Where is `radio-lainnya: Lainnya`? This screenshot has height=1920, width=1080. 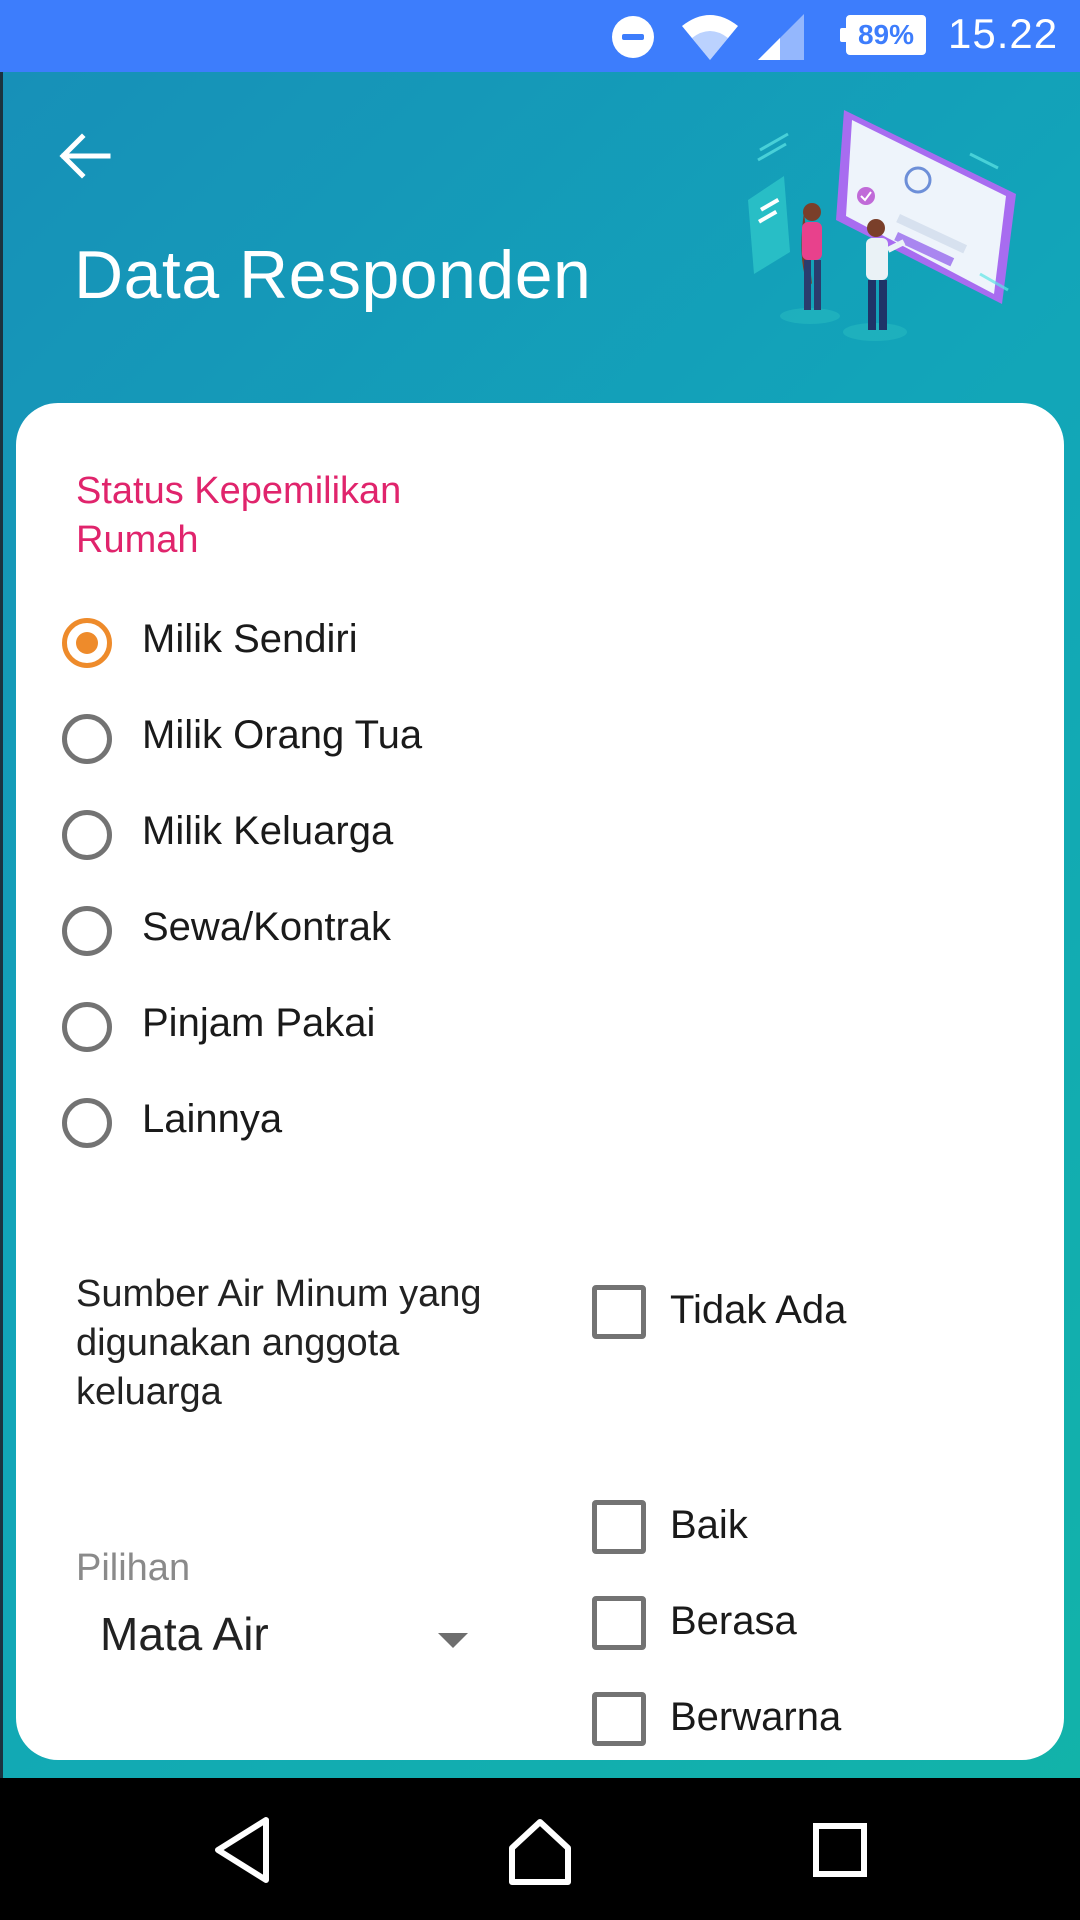 radio-lainnya: Lainnya is located at coordinates (322, 1127).